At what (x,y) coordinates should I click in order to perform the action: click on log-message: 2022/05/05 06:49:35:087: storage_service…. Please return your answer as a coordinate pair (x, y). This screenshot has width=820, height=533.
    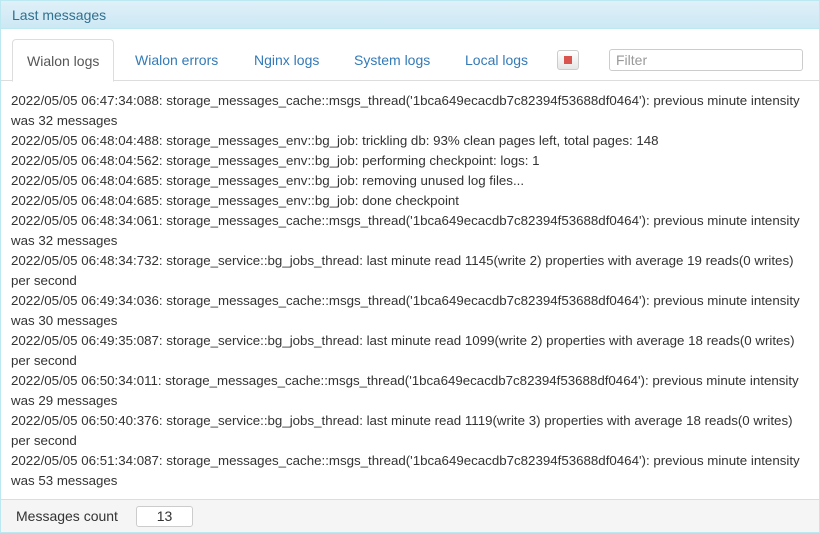
    Looking at the image, I should click on (403, 350).